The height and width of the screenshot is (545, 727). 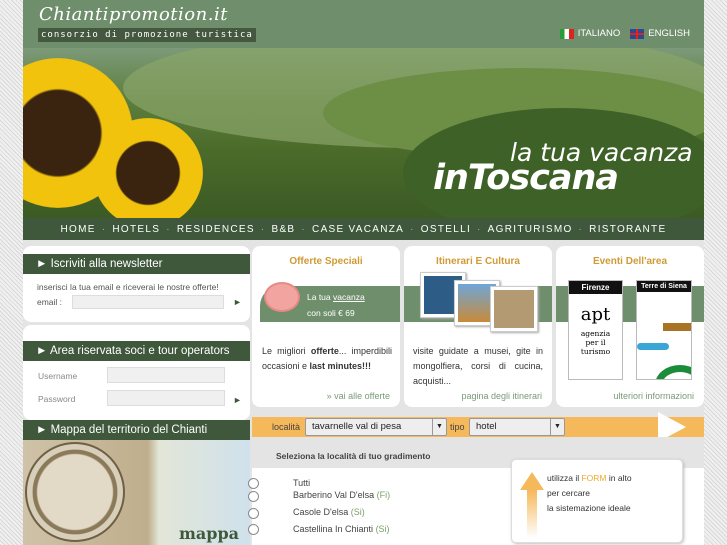 What do you see at coordinates (599, 33) in the screenshot?
I see `lang-label: ITALIANO` at bounding box center [599, 33].